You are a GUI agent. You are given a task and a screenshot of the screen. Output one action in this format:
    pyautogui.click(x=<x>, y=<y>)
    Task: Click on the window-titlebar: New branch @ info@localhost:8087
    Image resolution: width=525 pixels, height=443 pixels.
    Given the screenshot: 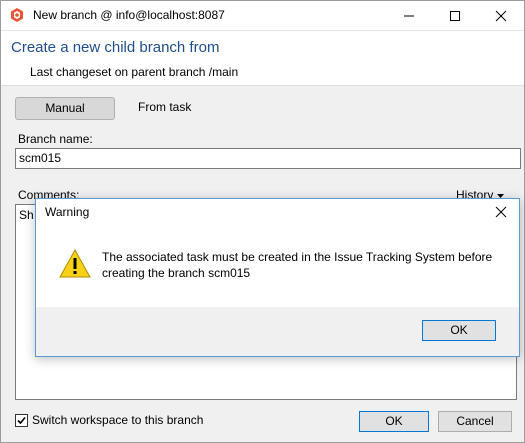 What is the action you would take?
    pyautogui.click(x=262, y=16)
    